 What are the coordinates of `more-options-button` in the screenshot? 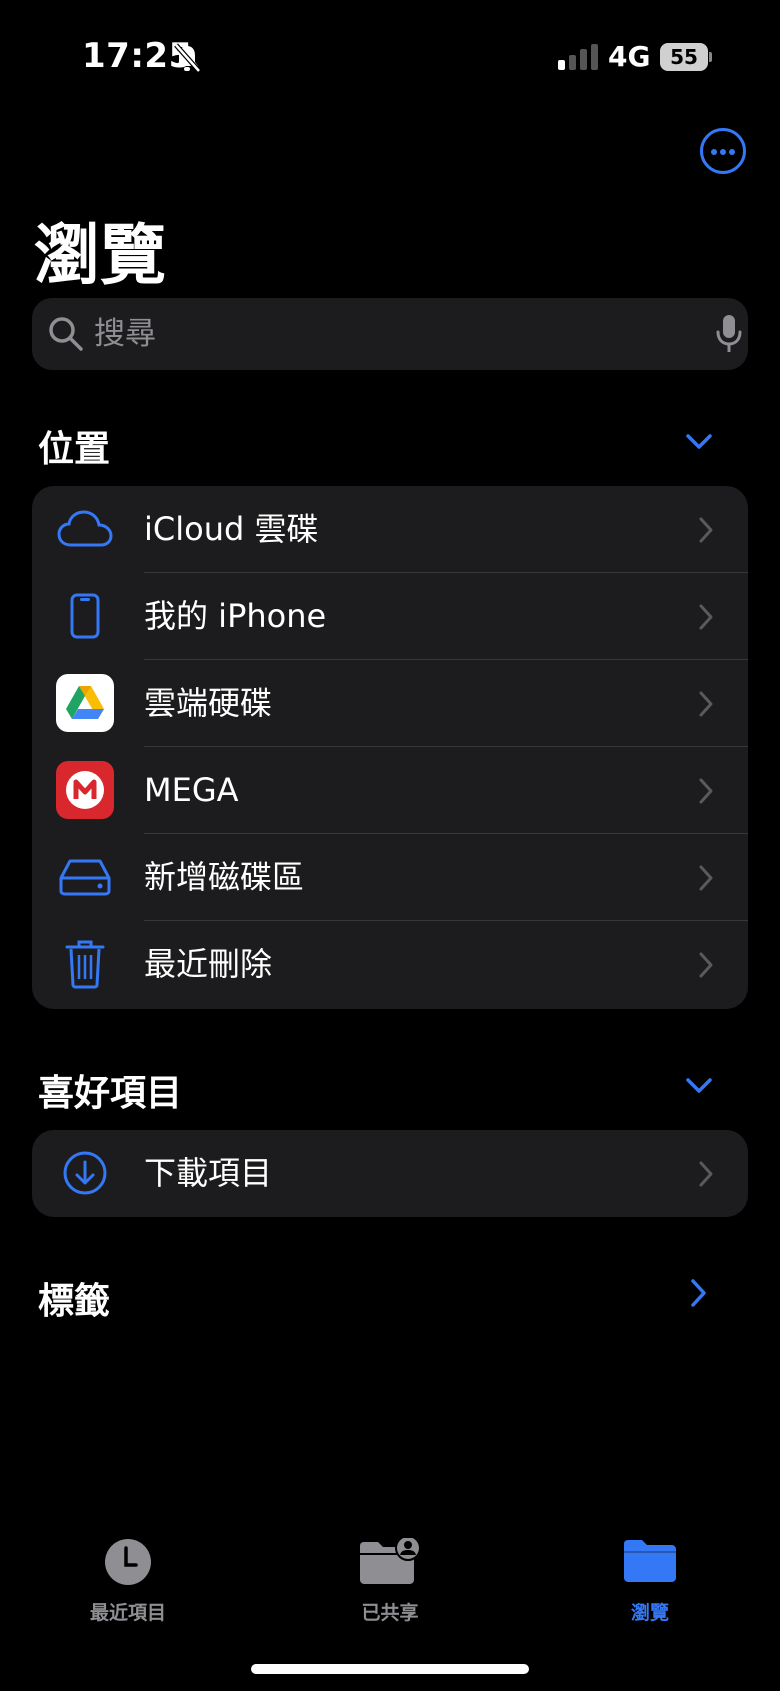 It's located at (723, 151).